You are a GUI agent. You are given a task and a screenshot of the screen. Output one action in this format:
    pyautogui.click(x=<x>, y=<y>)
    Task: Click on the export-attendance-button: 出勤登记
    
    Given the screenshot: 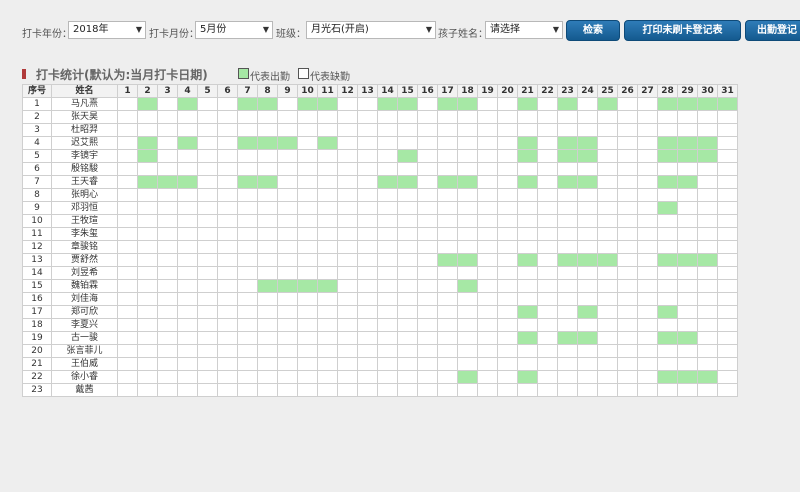 What is the action you would take?
    pyautogui.click(x=772, y=30)
    